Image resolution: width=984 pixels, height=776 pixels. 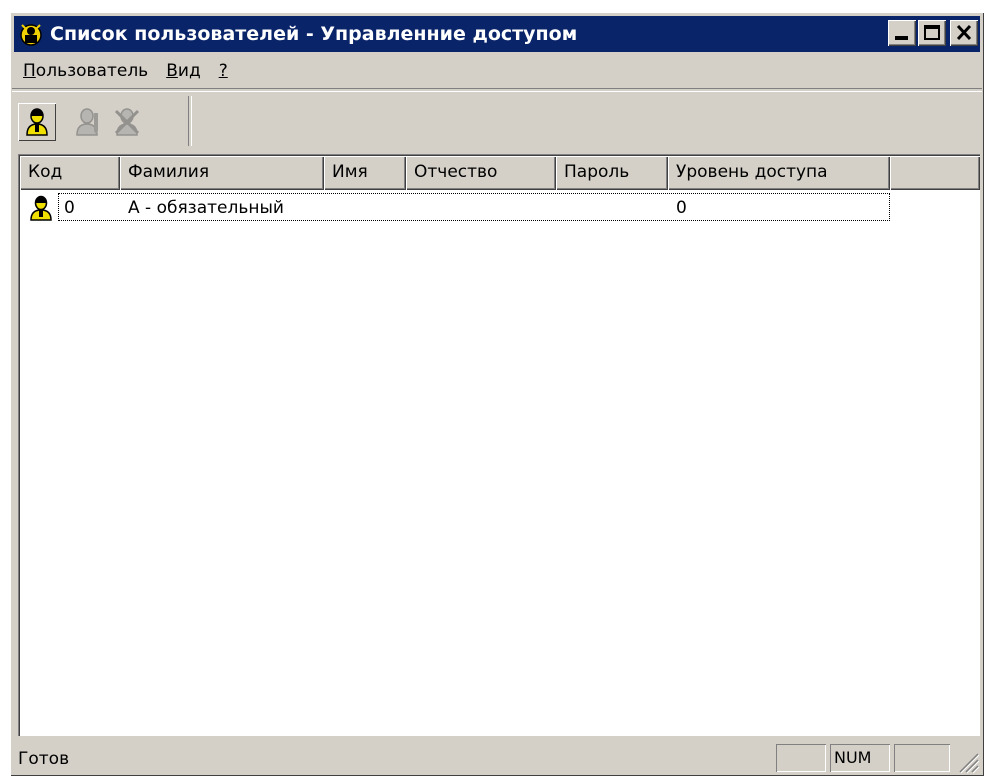 I want to click on toolbar-divider, so click(x=190, y=121).